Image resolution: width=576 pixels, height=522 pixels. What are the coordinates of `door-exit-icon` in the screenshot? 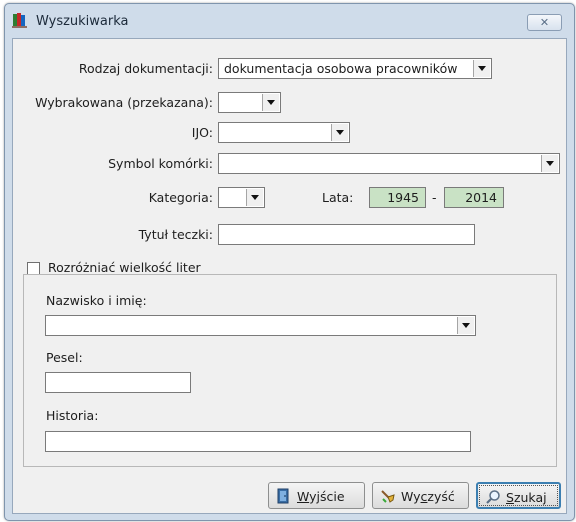 It's located at (283, 496).